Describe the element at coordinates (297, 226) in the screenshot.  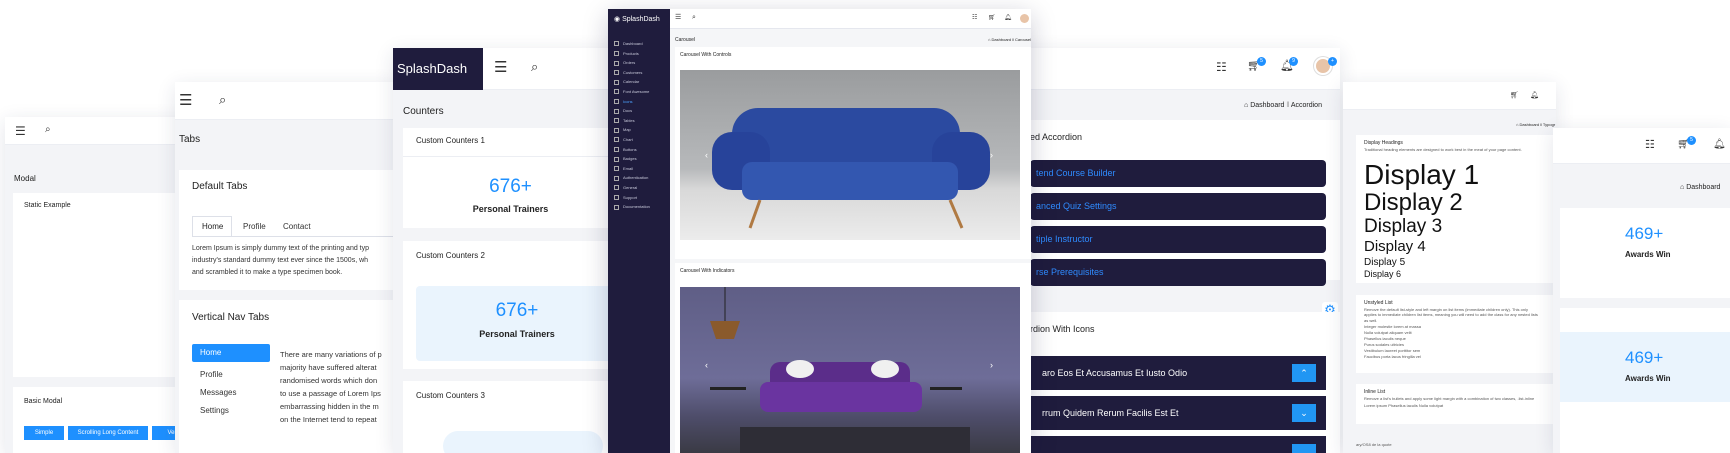
I see `tab-contact: Contact` at that location.